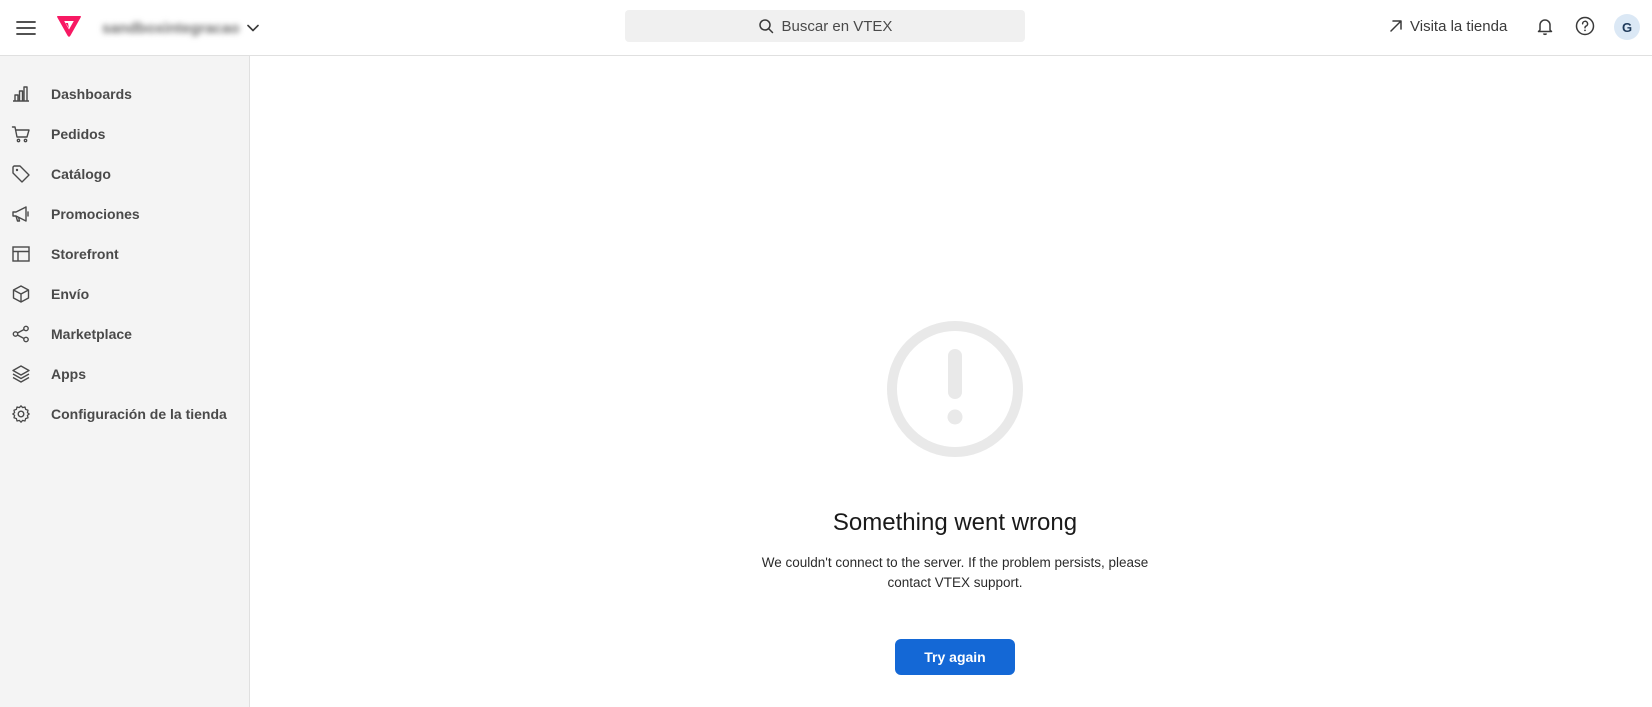  What do you see at coordinates (171, 28) in the screenshot?
I see `account-name: sandboxintegracao` at bounding box center [171, 28].